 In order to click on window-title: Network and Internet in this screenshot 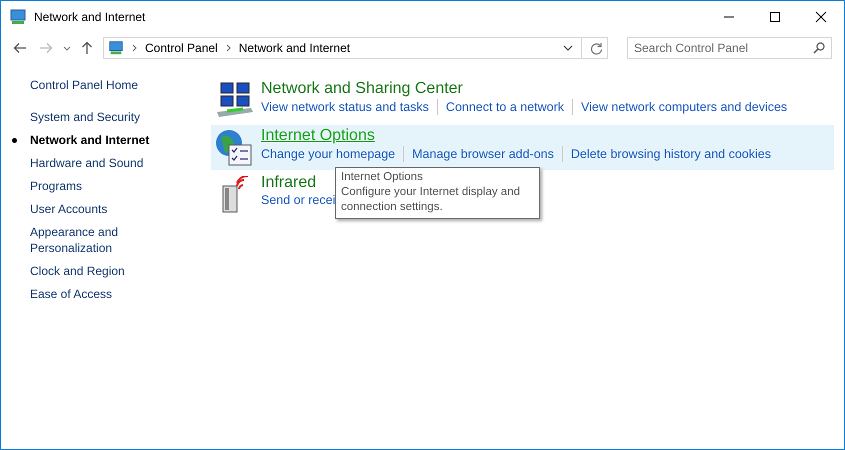, I will do `click(90, 17)`.